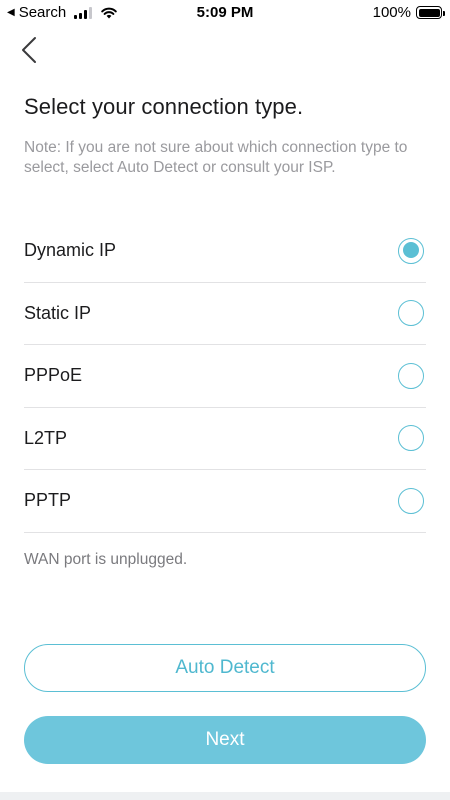  I want to click on option-label: Static IP, so click(58, 312).